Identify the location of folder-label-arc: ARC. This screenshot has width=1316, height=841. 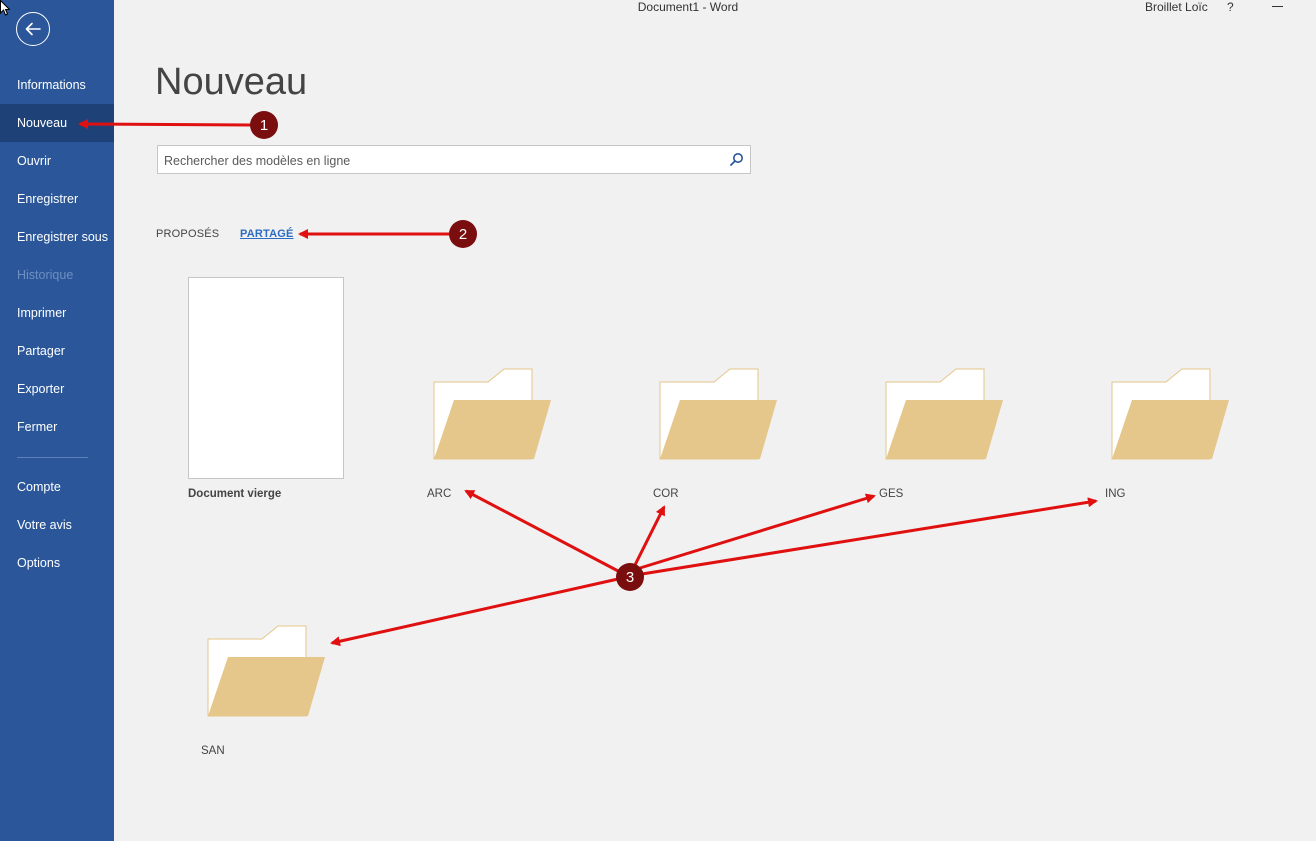
(439, 494).